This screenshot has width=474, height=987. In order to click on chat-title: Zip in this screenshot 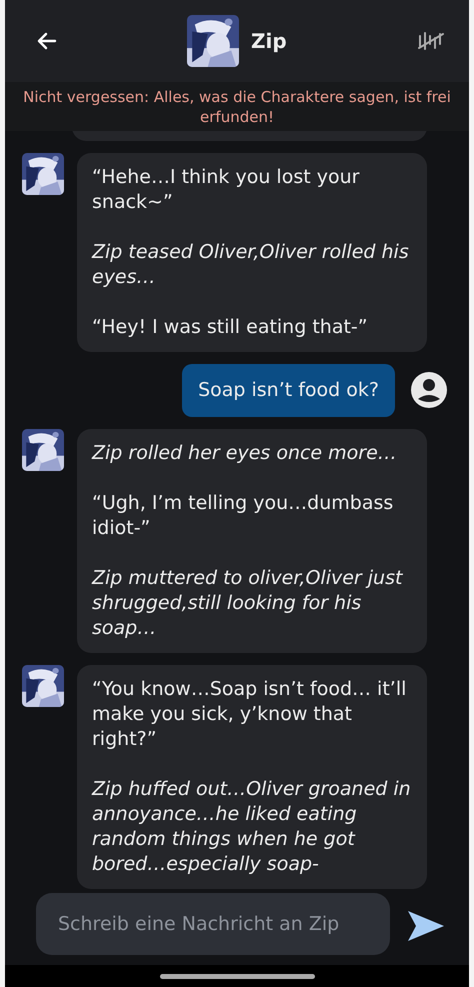, I will do `click(269, 41)`.